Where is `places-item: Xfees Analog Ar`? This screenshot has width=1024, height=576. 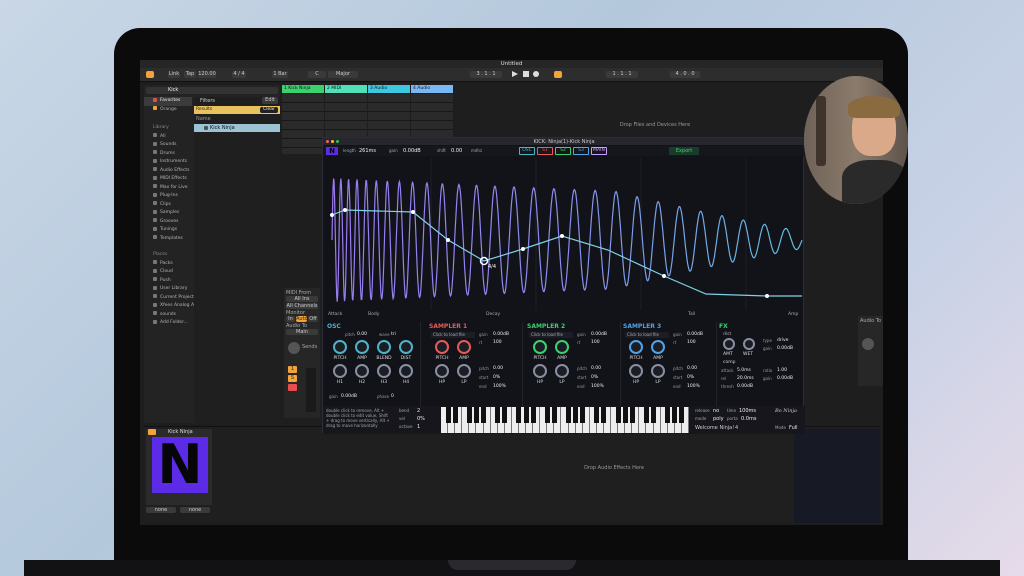 places-item: Xfees Analog Ar is located at coordinates (170, 306).